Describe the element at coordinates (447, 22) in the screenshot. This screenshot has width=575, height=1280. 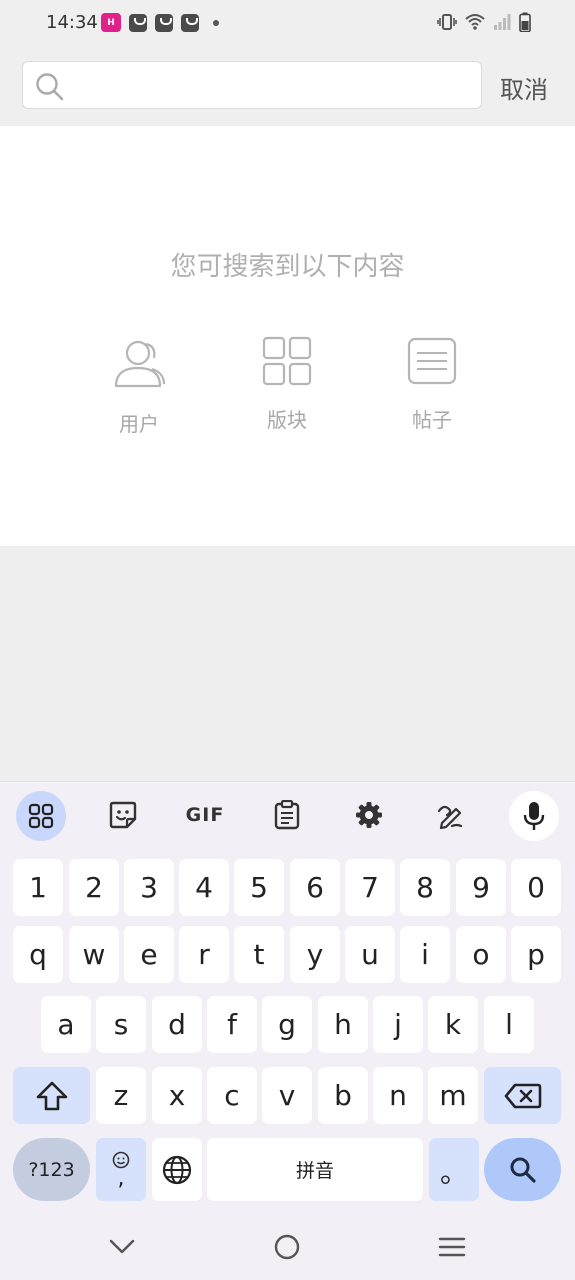
I see `vibrate-icon` at that location.